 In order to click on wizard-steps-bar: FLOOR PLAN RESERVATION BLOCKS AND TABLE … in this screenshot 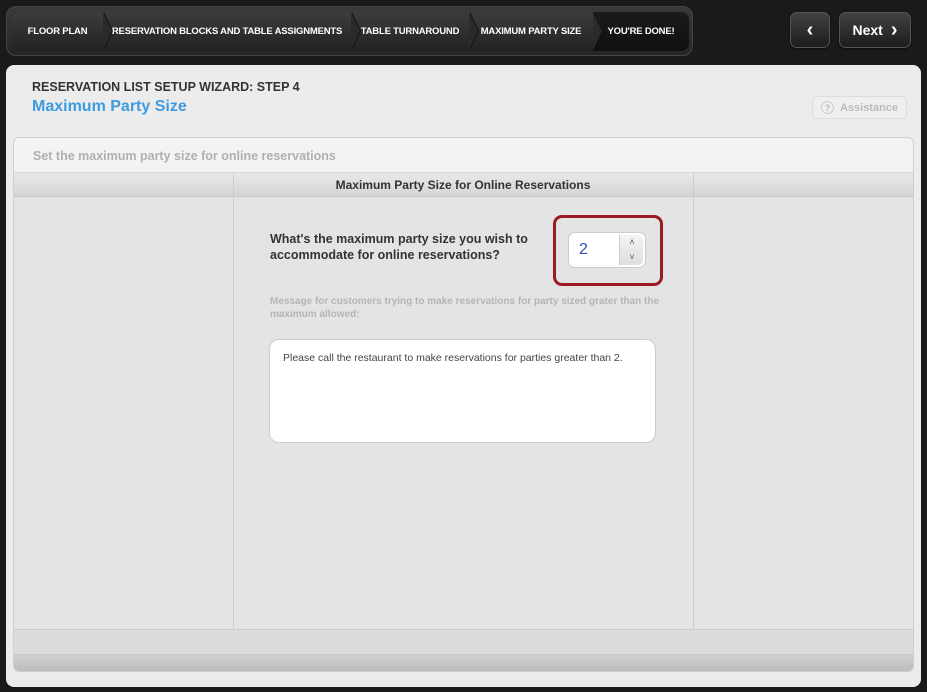, I will do `click(349, 31)`.